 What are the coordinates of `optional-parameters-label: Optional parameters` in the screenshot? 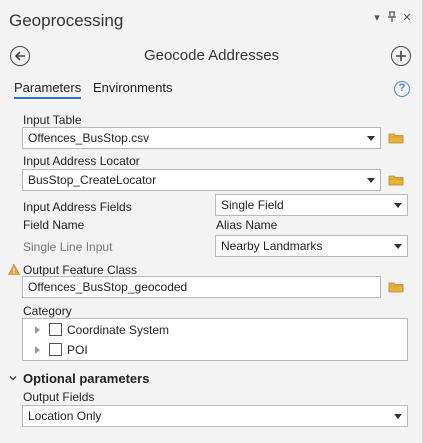 It's located at (86, 378).